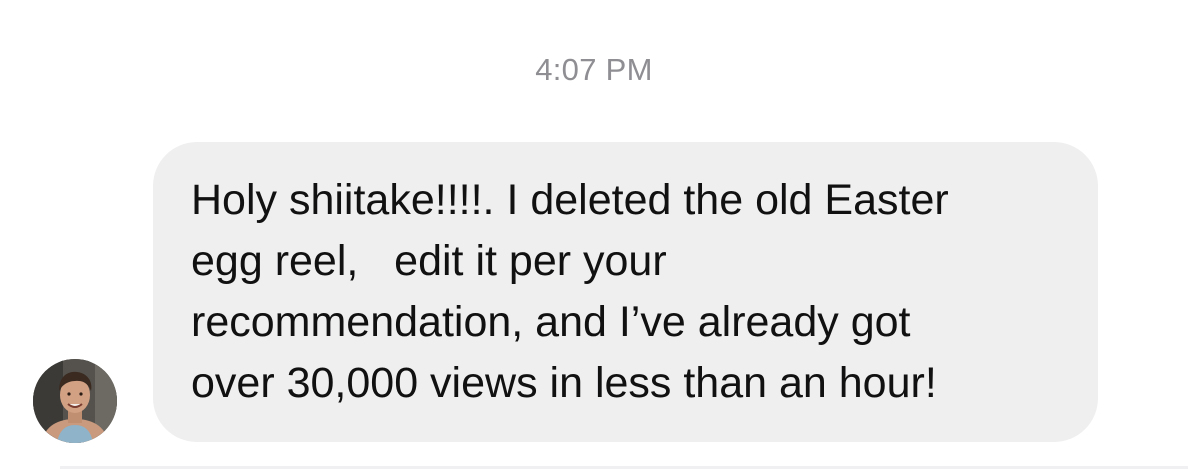  I want to click on sender-avatar, so click(75, 401).